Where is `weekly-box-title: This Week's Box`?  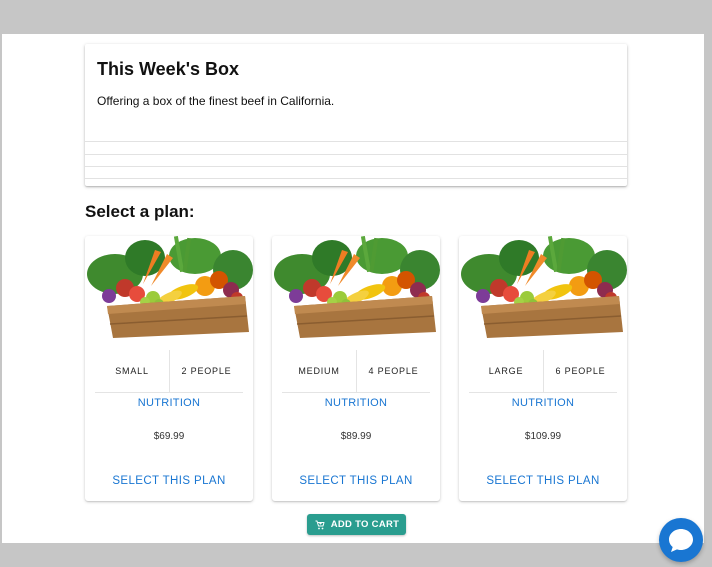 weekly-box-title: This Week's Box is located at coordinates (168, 69).